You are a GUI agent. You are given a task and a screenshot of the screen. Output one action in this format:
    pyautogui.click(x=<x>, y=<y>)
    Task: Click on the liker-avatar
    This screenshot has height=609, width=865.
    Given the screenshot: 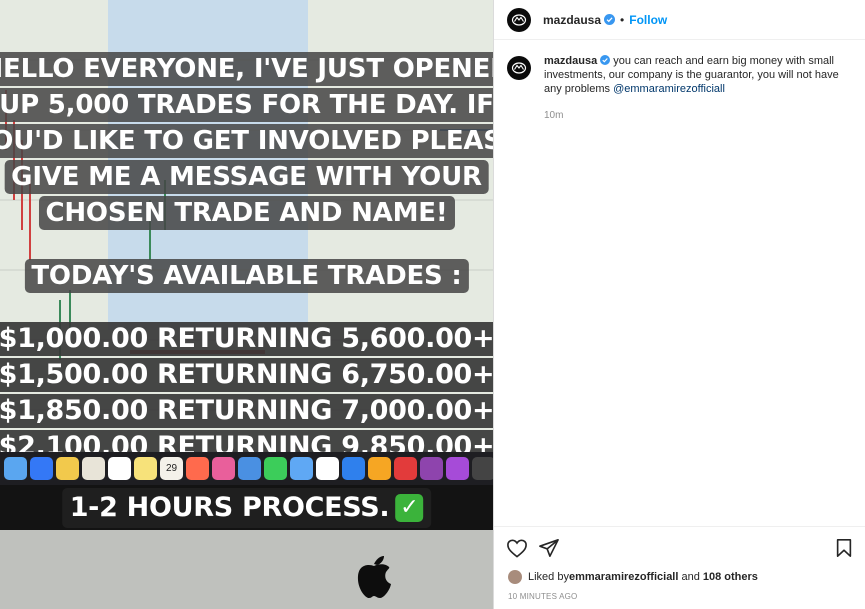 What is the action you would take?
    pyautogui.click(x=515, y=577)
    